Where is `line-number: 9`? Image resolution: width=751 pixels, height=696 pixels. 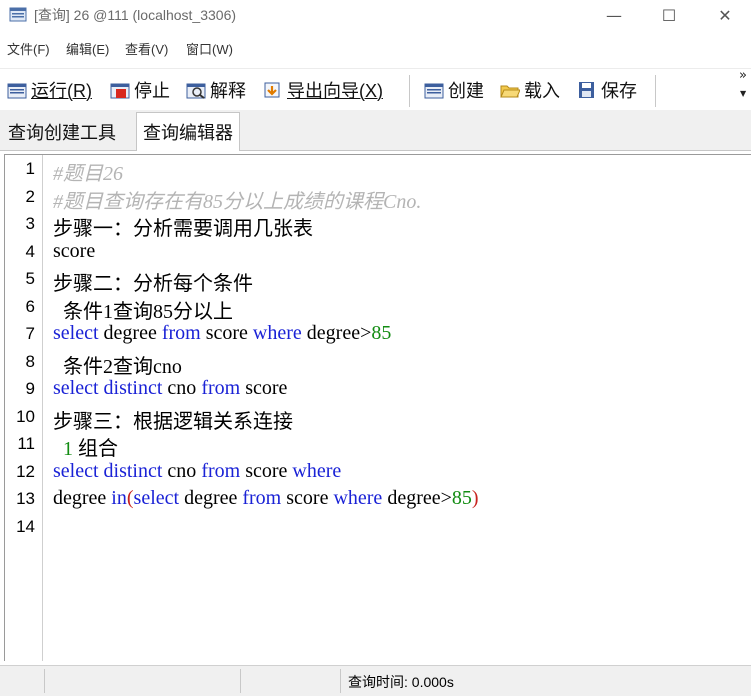 line-number: 9 is located at coordinates (30, 388).